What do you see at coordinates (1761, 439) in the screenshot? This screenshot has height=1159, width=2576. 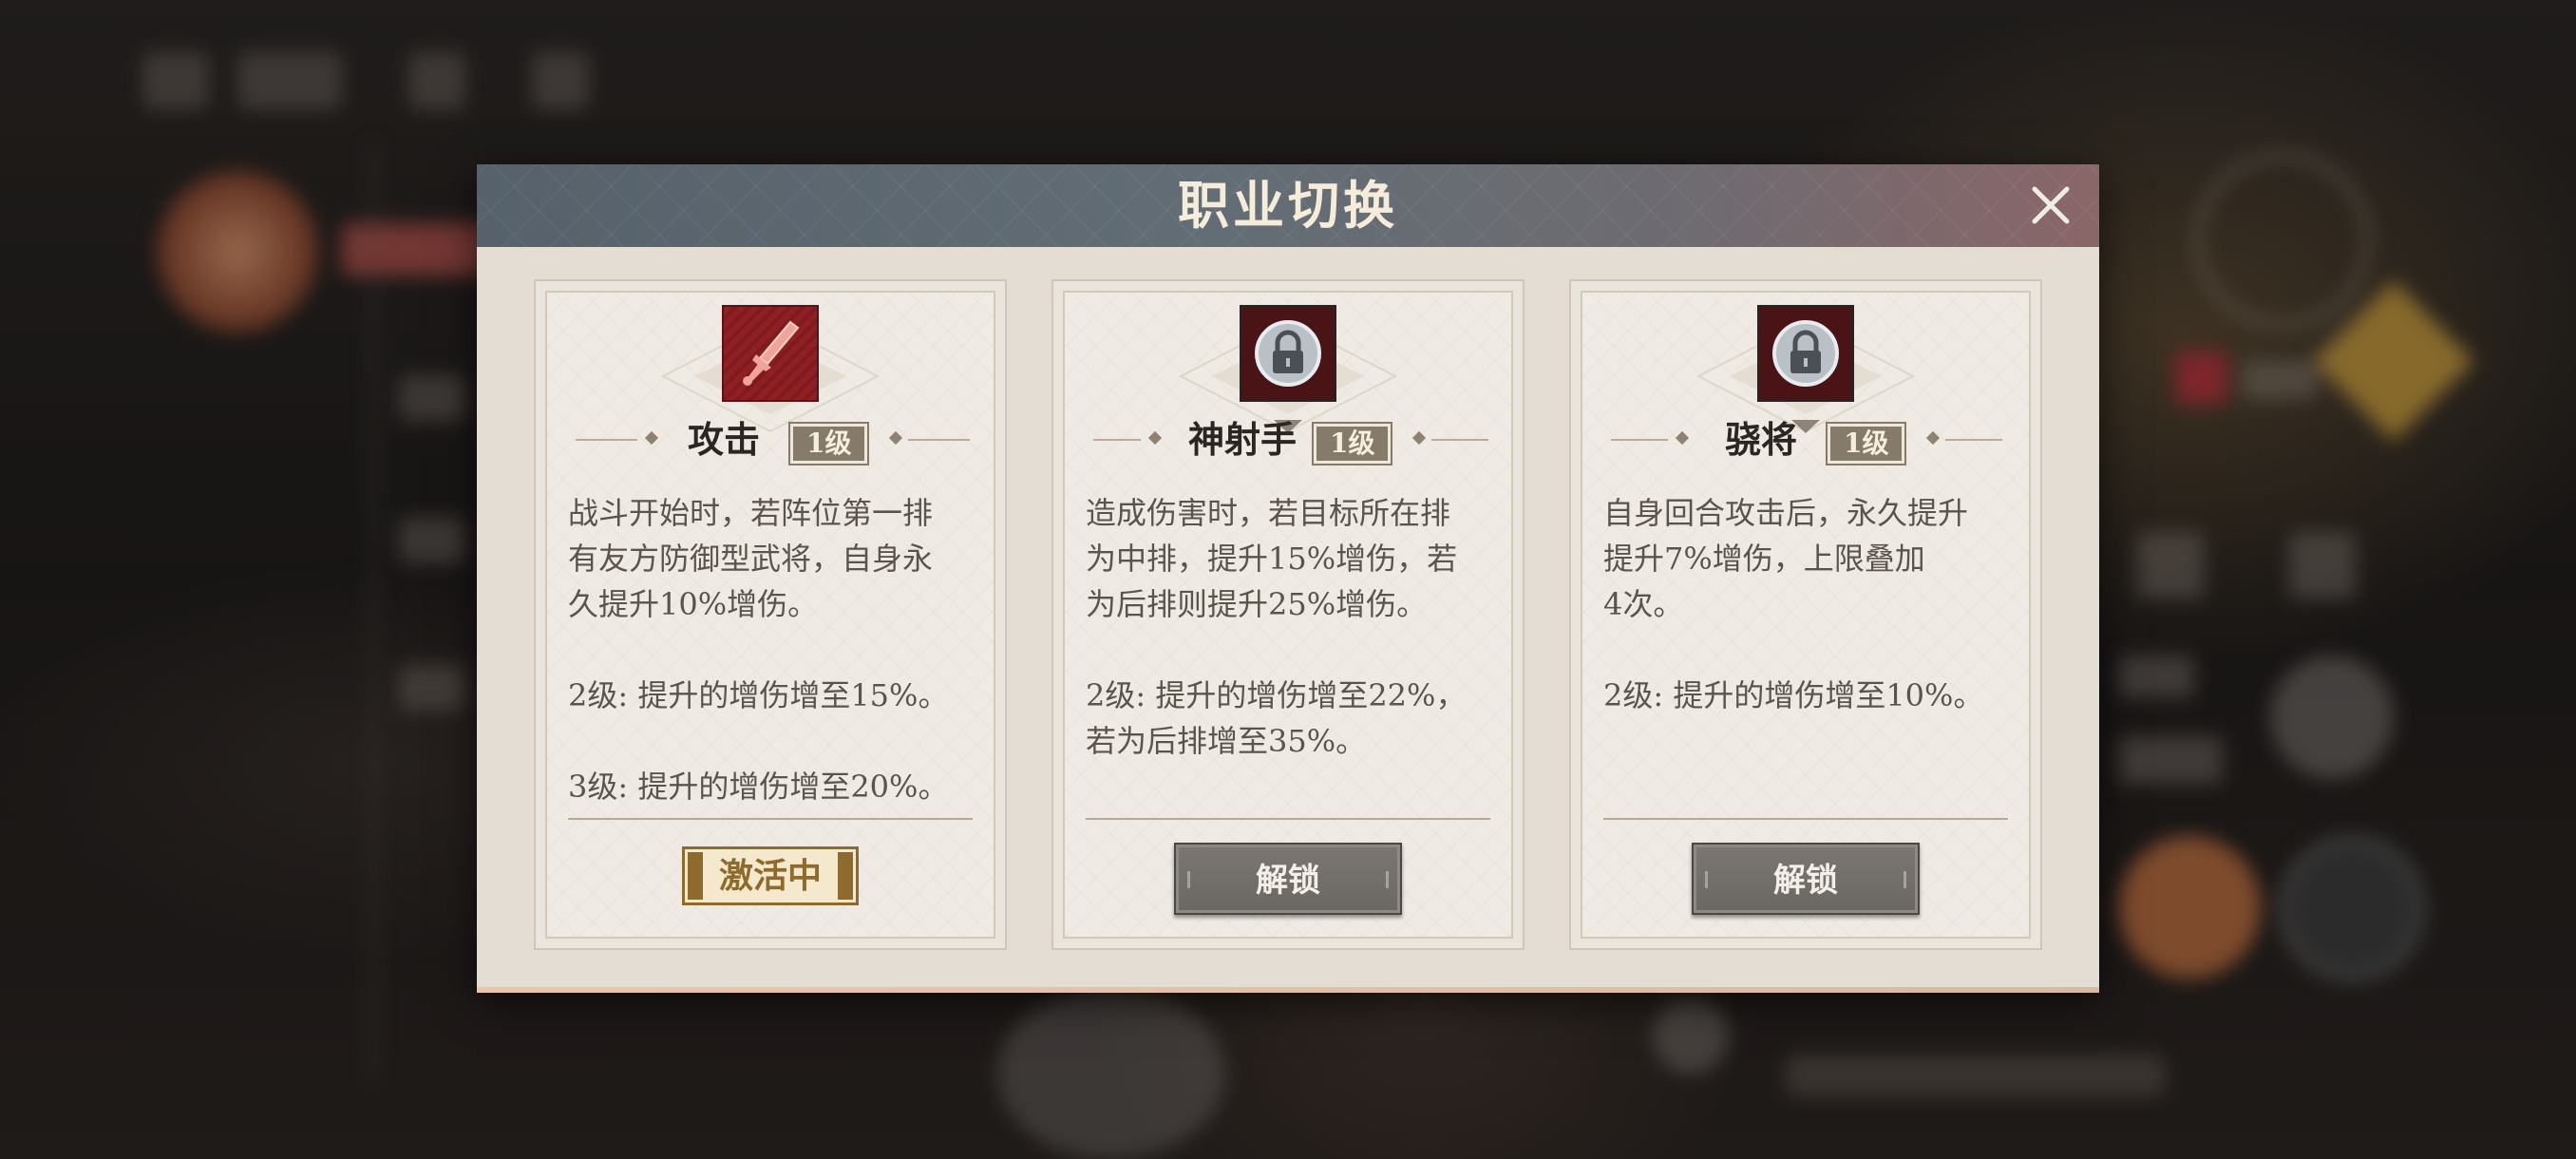 I see `class-name: 骁将` at bounding box center [1761, 439].